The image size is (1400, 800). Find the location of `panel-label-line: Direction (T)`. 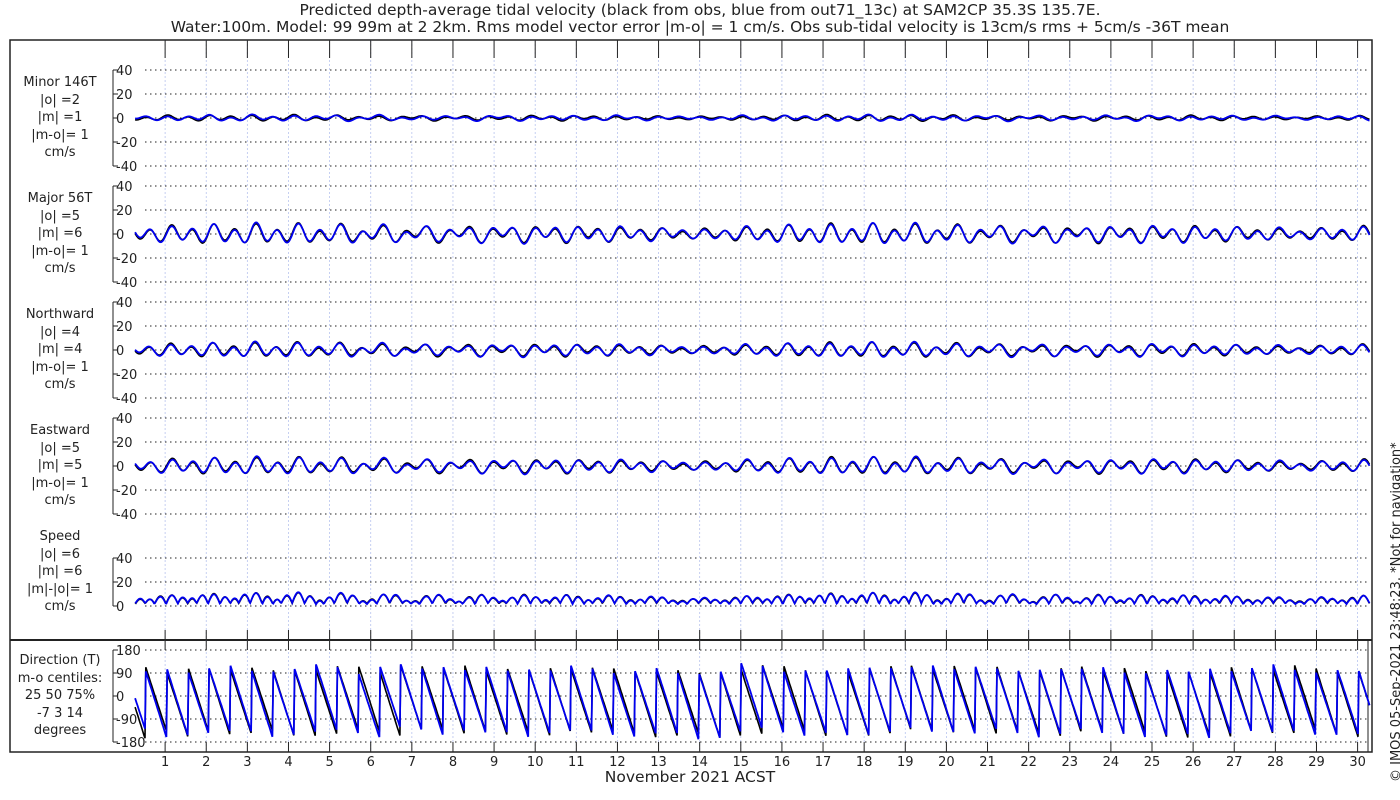

panel-label-line: Direction (T) is located at coordinates (60, 661).